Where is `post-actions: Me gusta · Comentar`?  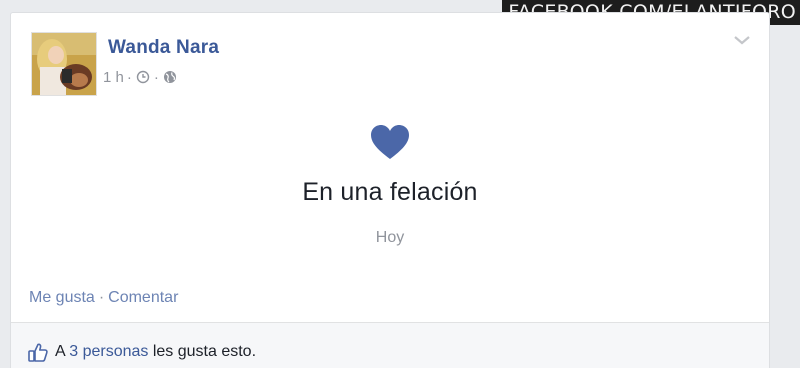
post-actions: Me gusta · Comentar is located at coordinates (103, 298).